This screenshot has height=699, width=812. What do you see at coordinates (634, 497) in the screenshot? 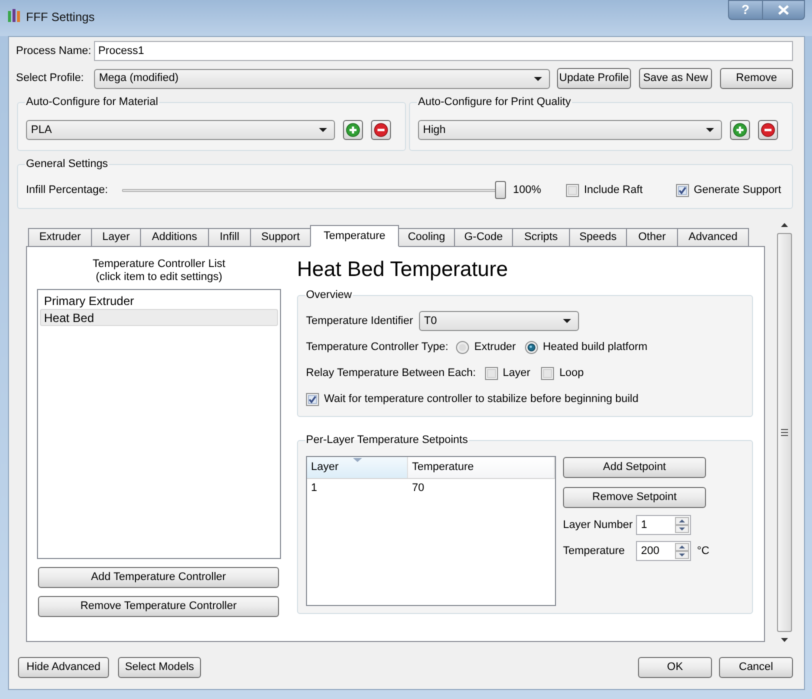
I see `setpoint-button: Remove Setpoint` at bounding box center [634, 497].